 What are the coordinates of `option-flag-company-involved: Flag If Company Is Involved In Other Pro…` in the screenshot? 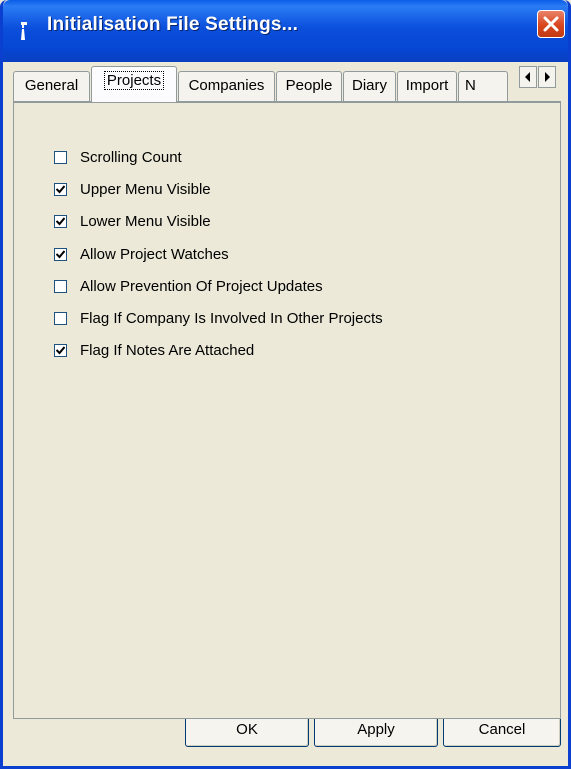 It's located at (218, 318).